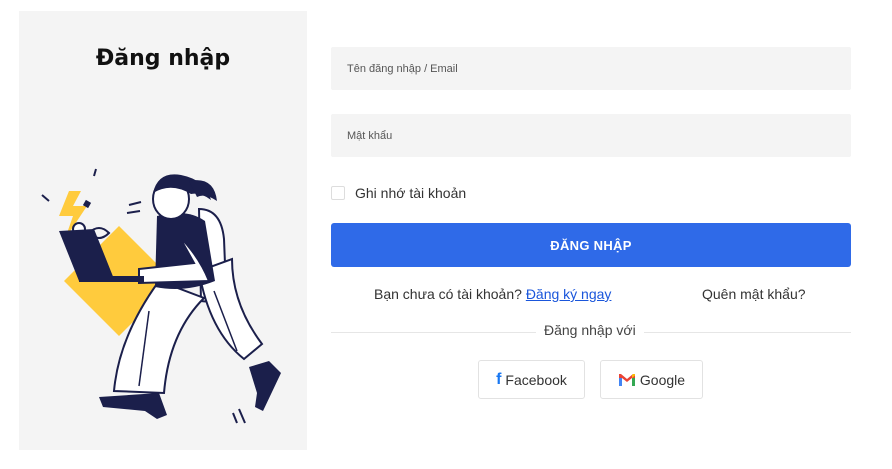 The height and width of the screenshot is (469, 892). Describe the element at coordinates (161, 296) in the screenshot. I see `person-with-laptop-illustration` at that location.